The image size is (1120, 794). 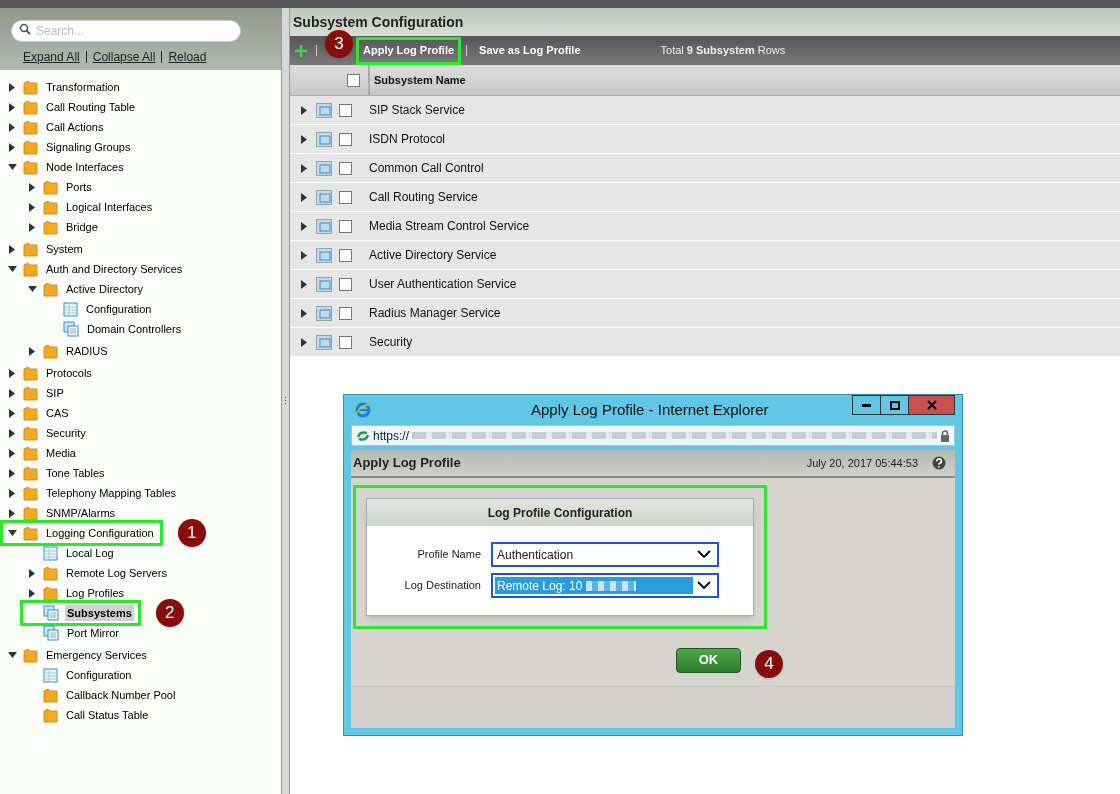 I want to click on folder-icon, so click(x=50, y=207).